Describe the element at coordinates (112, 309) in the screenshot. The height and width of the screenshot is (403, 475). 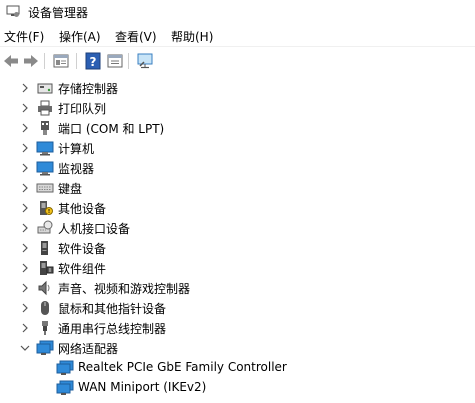
I see `tree-item-label: 鼠标和其他指针设备` at that location.